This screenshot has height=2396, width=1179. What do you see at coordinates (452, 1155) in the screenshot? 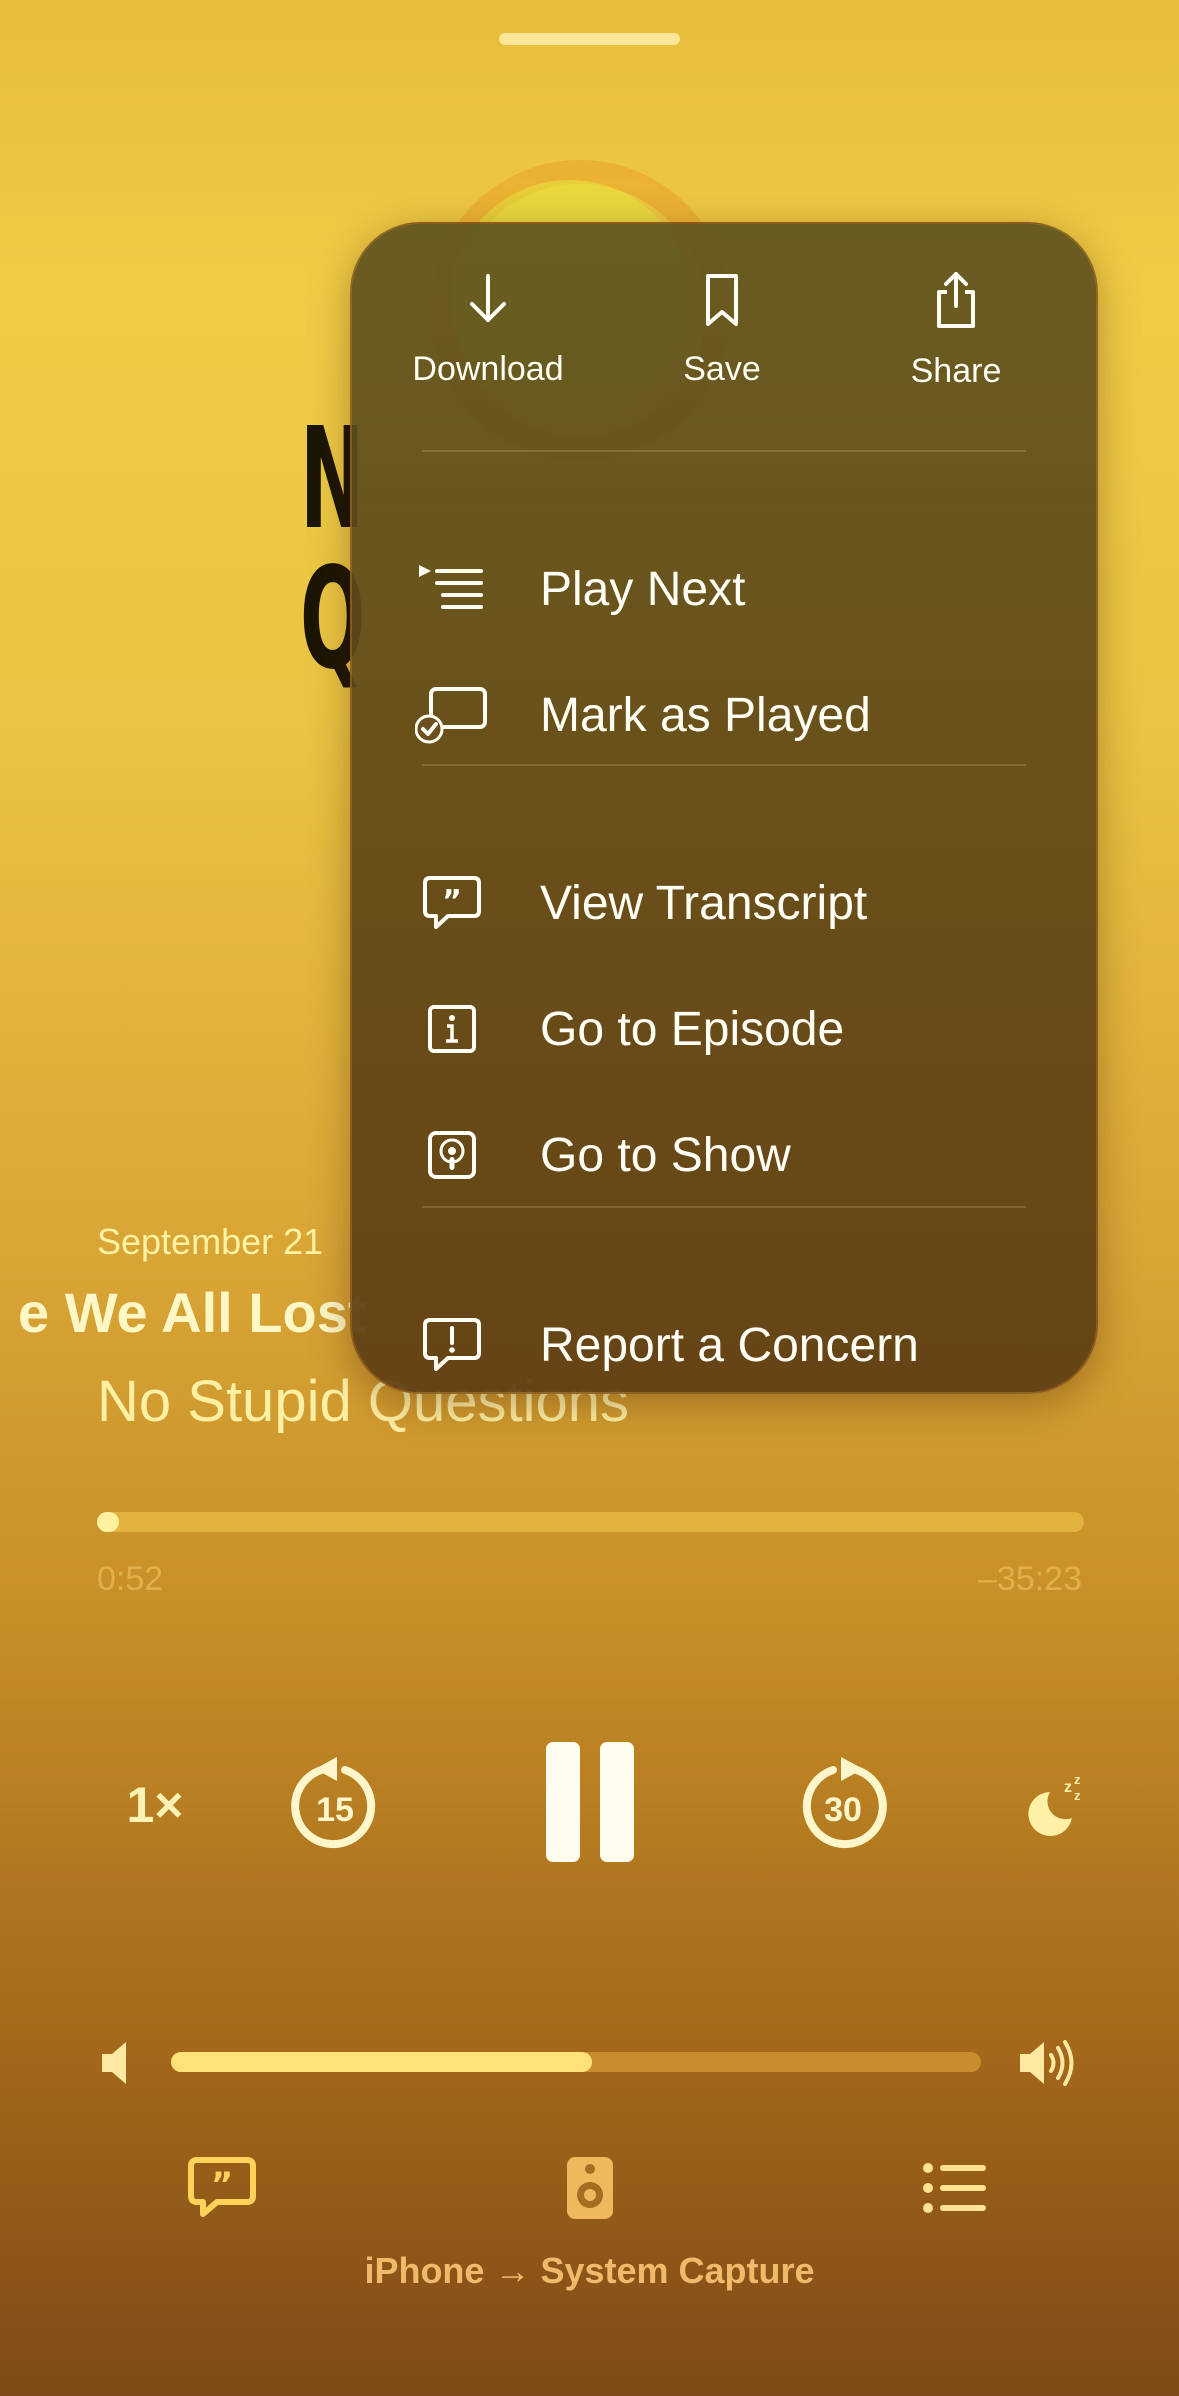
I see `podcast-icon` at bounding box center [452, 1155].